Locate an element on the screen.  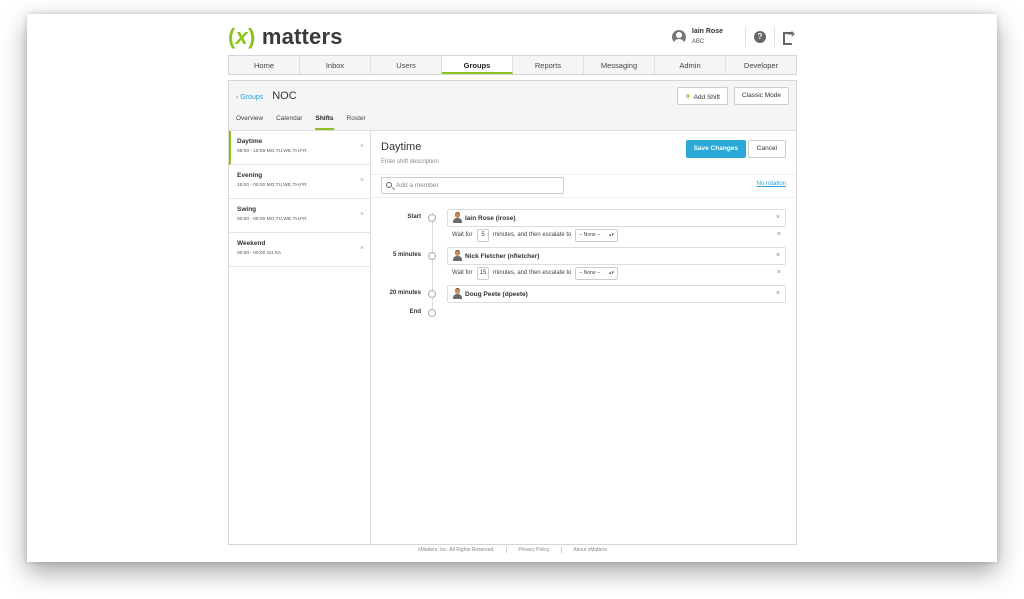
search-icon is located at coordinates (389, 185).